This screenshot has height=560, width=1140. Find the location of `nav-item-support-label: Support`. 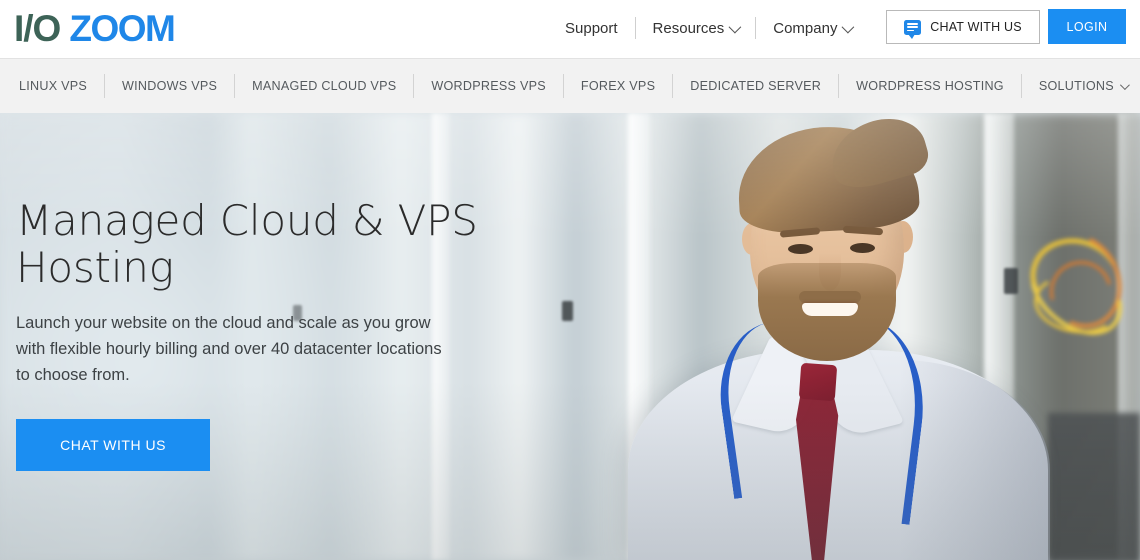

nav-item-support-label: Support is located at coordinates (591, 28).